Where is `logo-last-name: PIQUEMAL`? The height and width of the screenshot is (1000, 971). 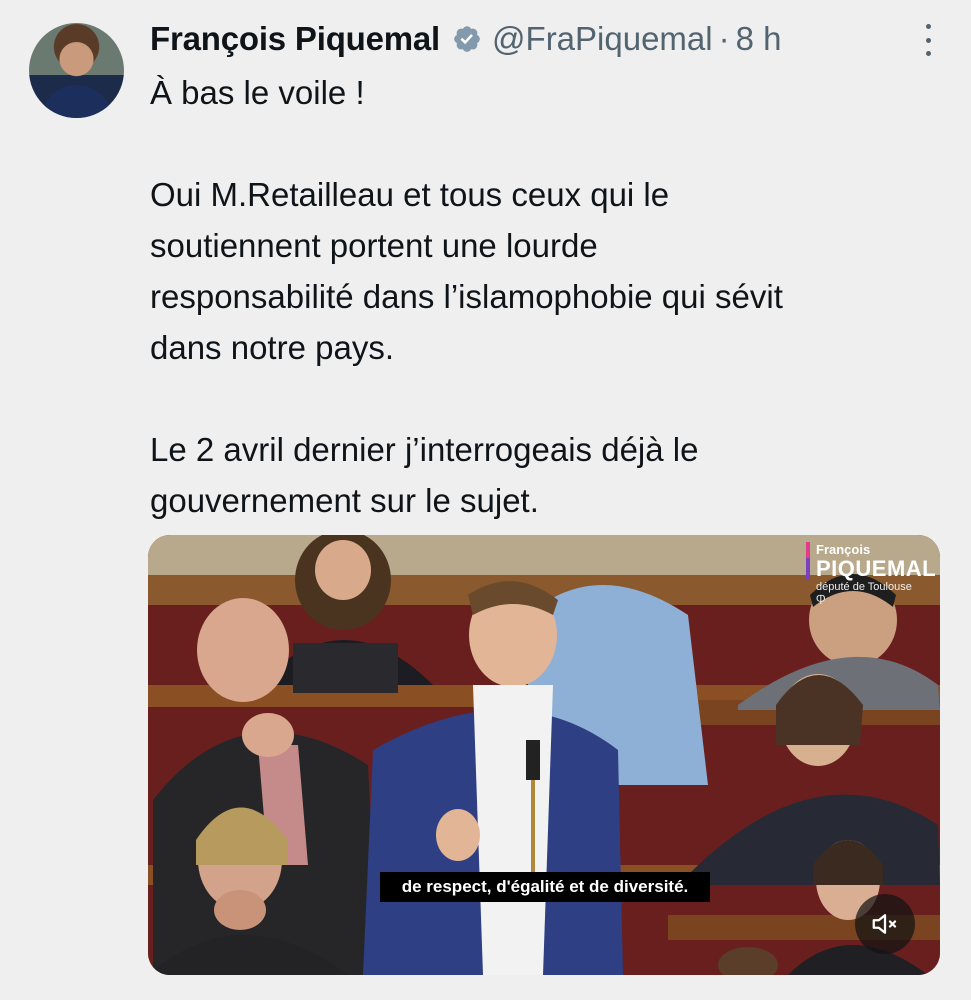
logo-last-name: PIQUEMAL is located at coordinates (871, 569).